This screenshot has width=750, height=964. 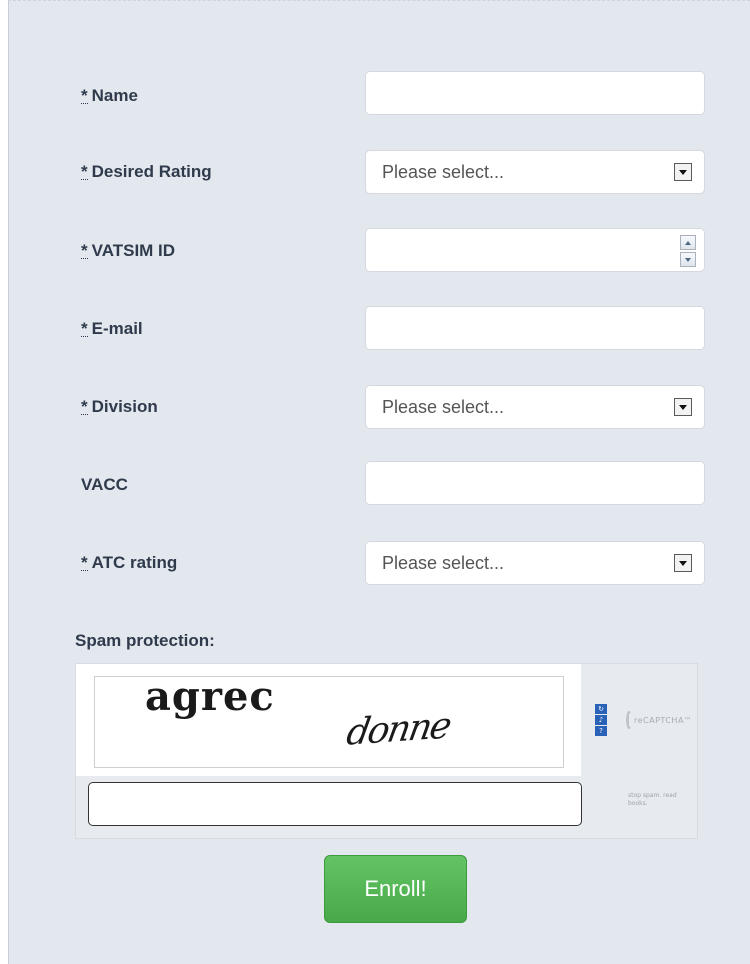 I want to click on division-label: * Division, so click(x=119, y=406).